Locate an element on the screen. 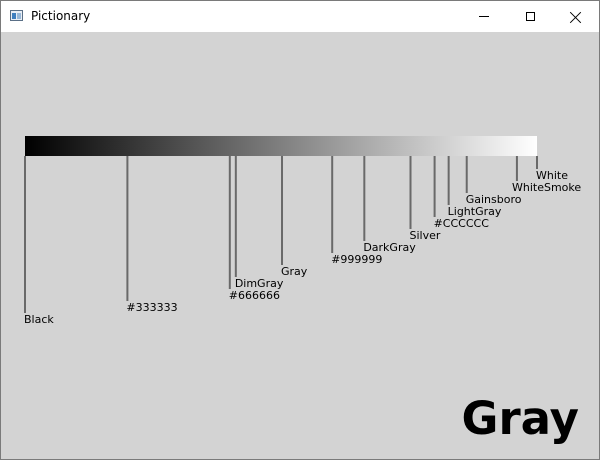 The image size is (600, 460). marker-label-hex-333333: #333333 is located at coordinates (152, 307).